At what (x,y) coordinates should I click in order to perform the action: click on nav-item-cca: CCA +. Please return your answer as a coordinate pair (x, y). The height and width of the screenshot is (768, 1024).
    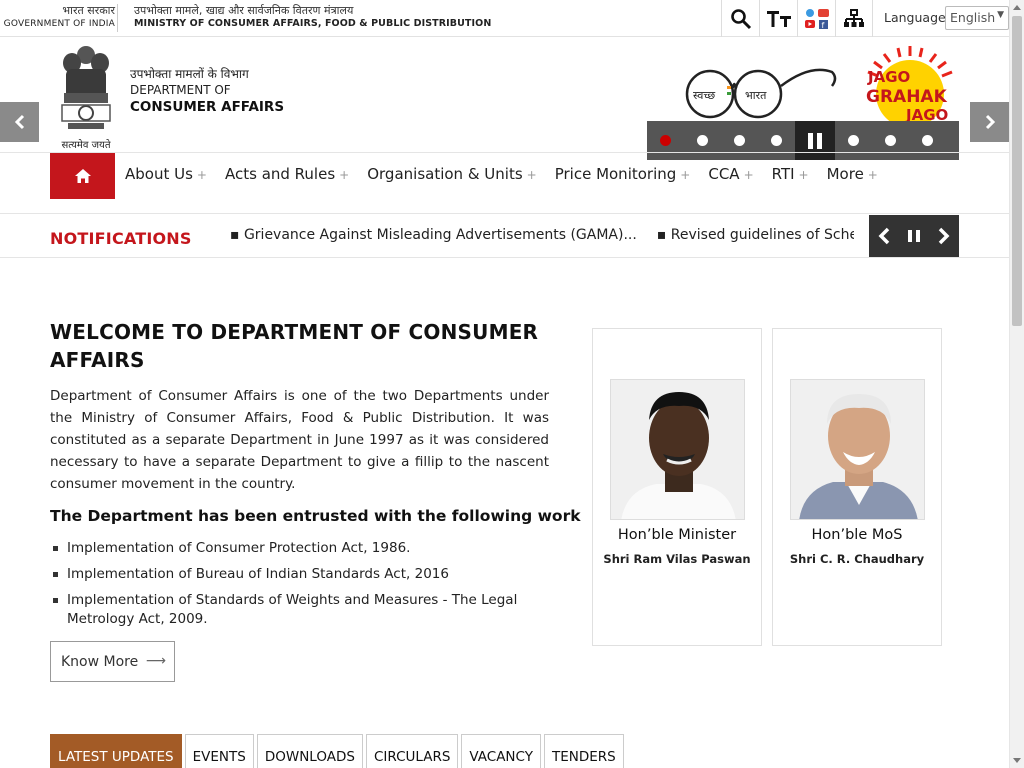
    Looking at the image, I should click on (730, 174).